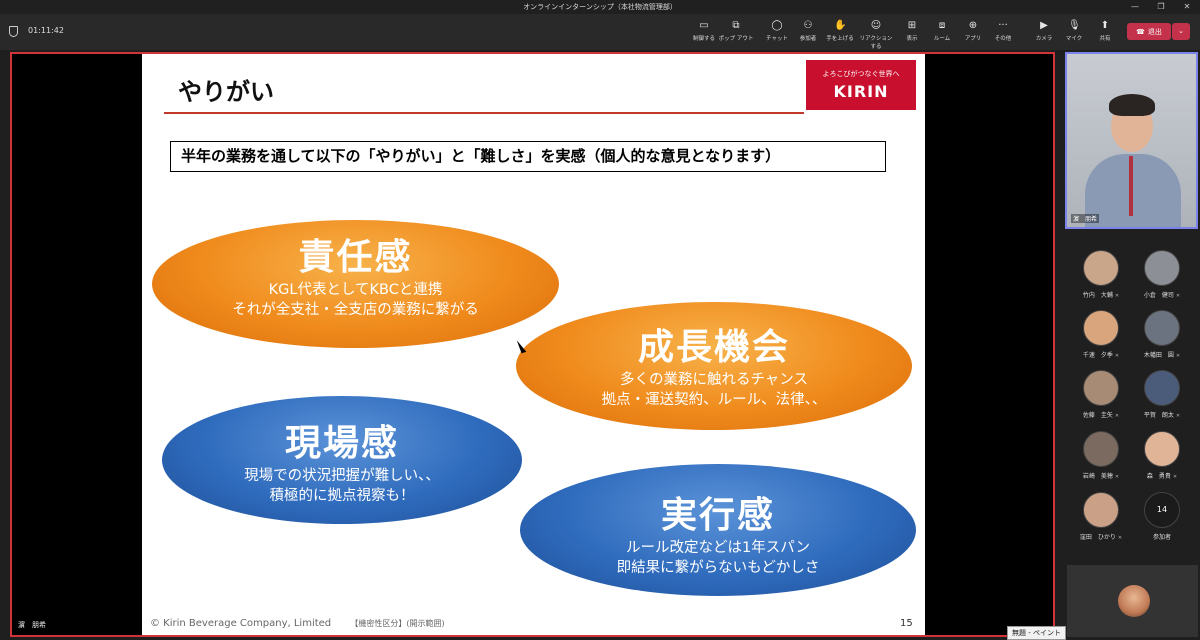 Image resolution: width=1200 pixels, height=640 pixels. Describe the element at coordinates (1105, 39) in the screenshot. I see `share-label: 共有` at that location.